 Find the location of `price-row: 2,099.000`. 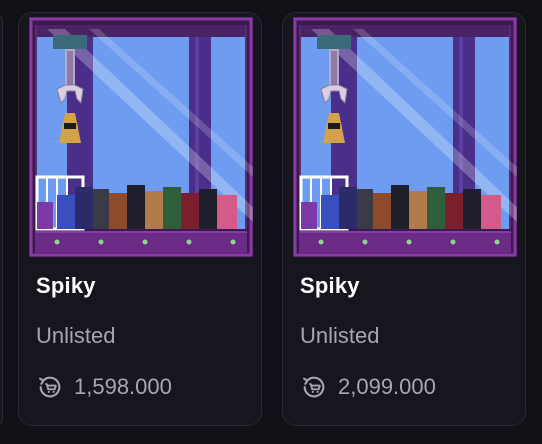

price-row: 2,099.000 is located at coordinates (368, 387).